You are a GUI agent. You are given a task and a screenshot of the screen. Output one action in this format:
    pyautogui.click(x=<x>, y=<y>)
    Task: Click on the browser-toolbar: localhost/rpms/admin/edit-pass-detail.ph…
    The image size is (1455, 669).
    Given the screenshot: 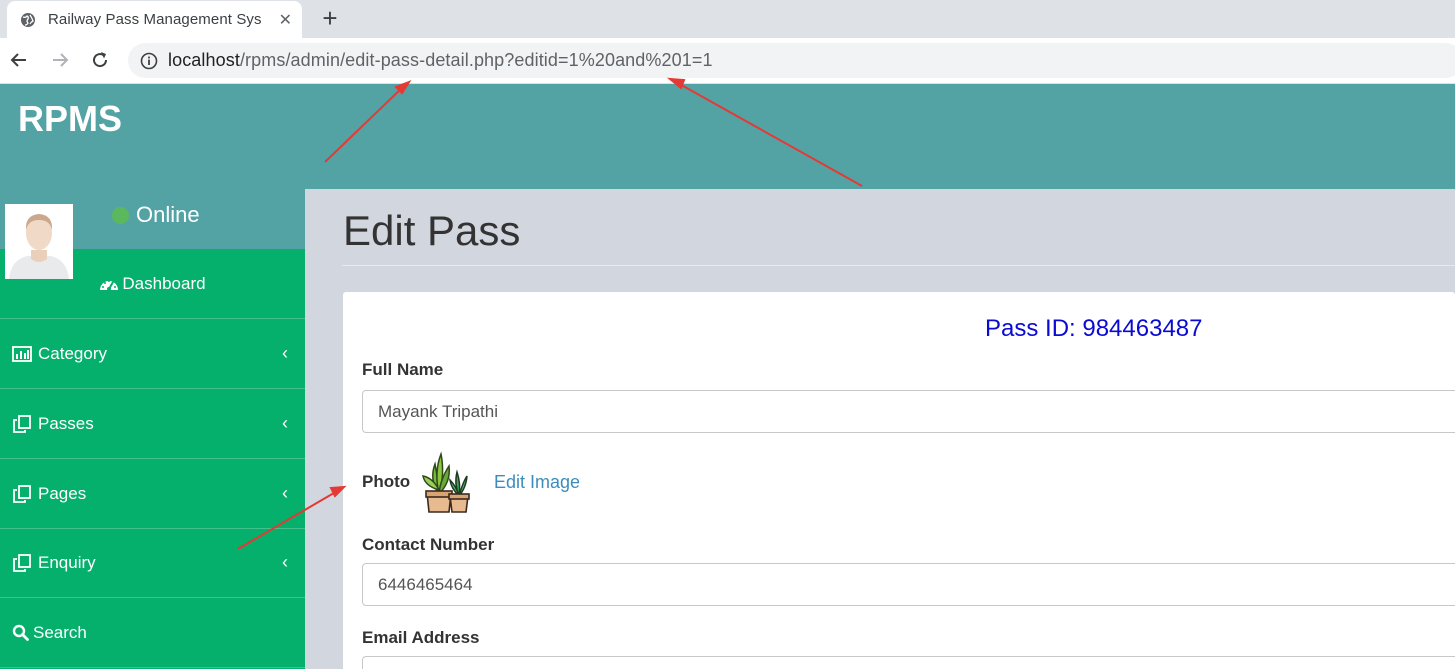 What is the action you would take?
    pyautogui.click(x=727, y=61)
    